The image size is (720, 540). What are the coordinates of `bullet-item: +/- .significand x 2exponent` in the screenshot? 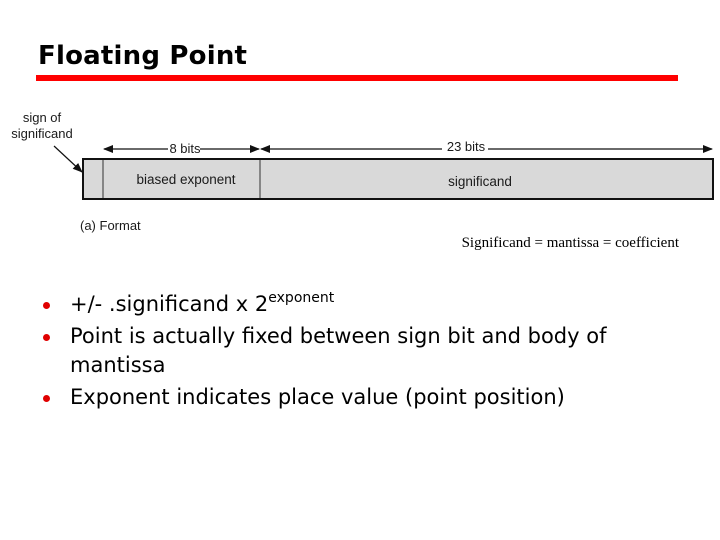 It's located at (365, 304).